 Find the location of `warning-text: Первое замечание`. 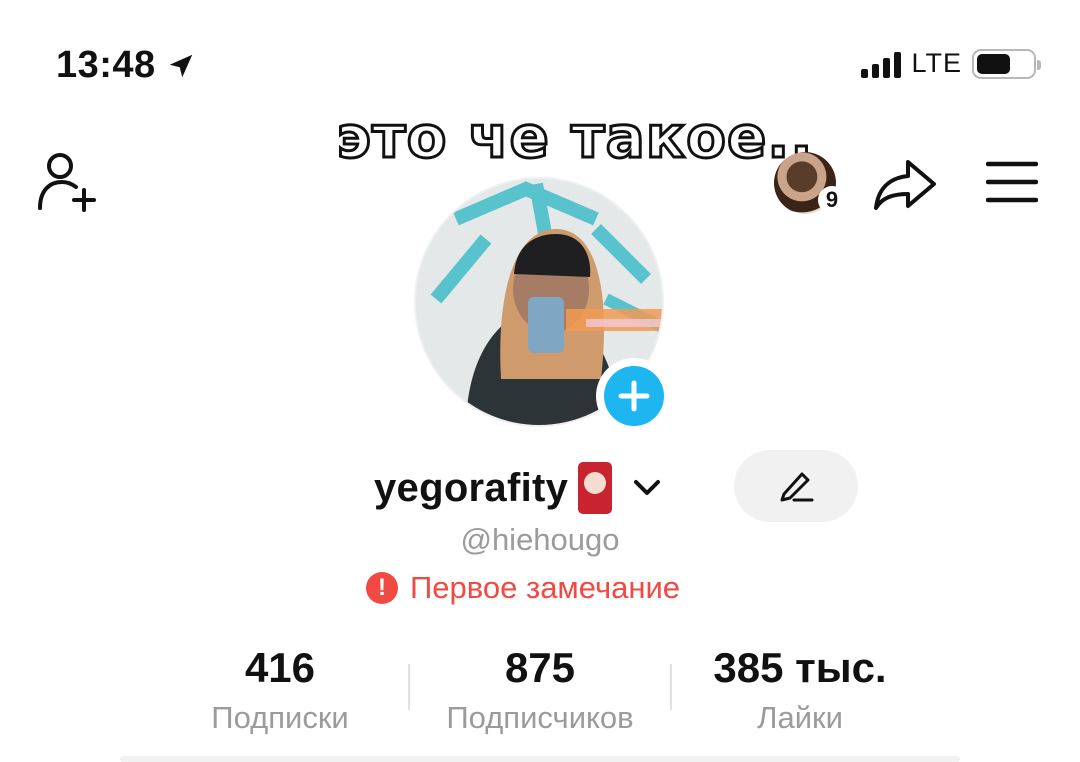

warning-text: Первое замечание is located at coordinates (545, 587).